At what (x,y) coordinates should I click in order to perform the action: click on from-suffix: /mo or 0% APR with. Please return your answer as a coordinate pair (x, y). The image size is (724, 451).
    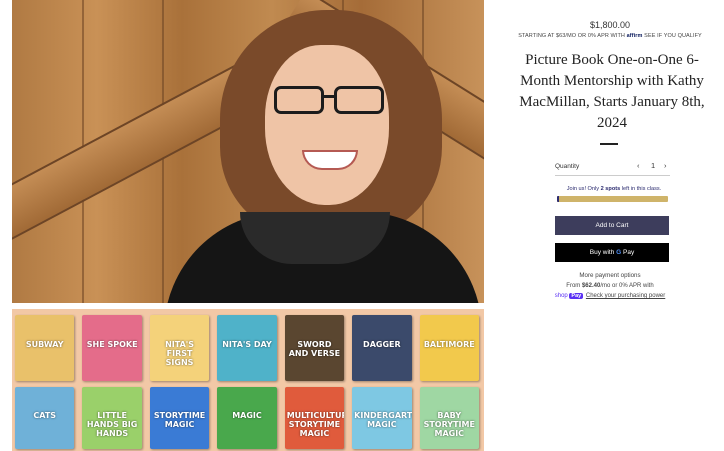
    Looking at the image, I should click on (627, 286).